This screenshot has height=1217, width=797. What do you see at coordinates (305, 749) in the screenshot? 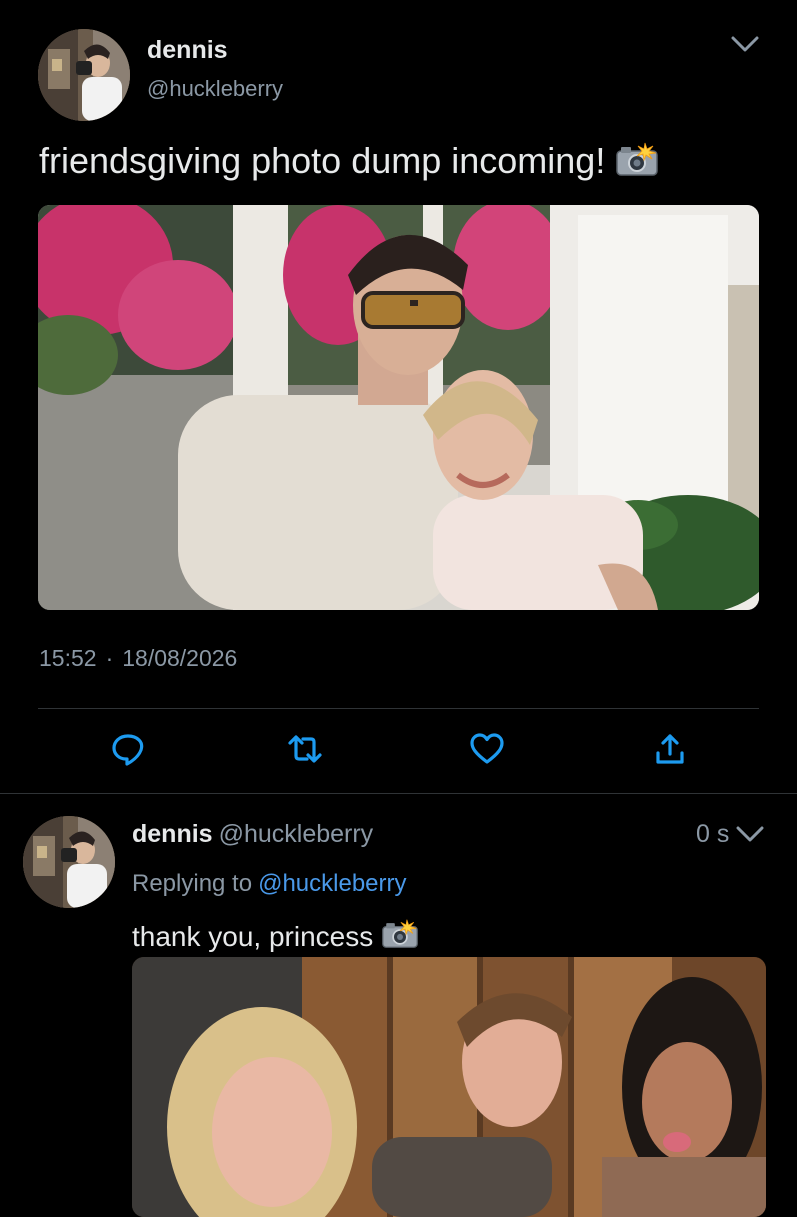
I see `retweet-icon` at bounding box center [305, 749].